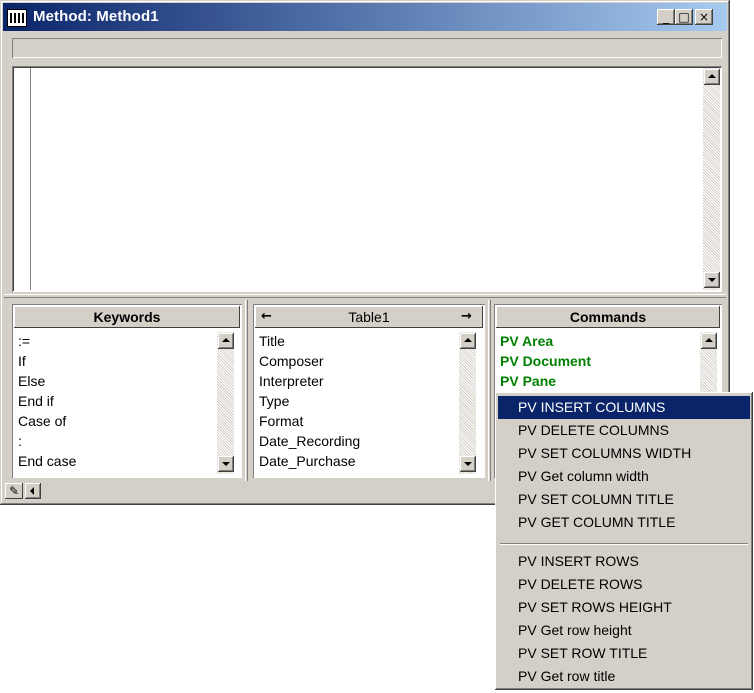 The height and width of the screenshot is (693, 754). I want to click on keywords-list: := If Else End if Case of: End case, so click(47, 401).